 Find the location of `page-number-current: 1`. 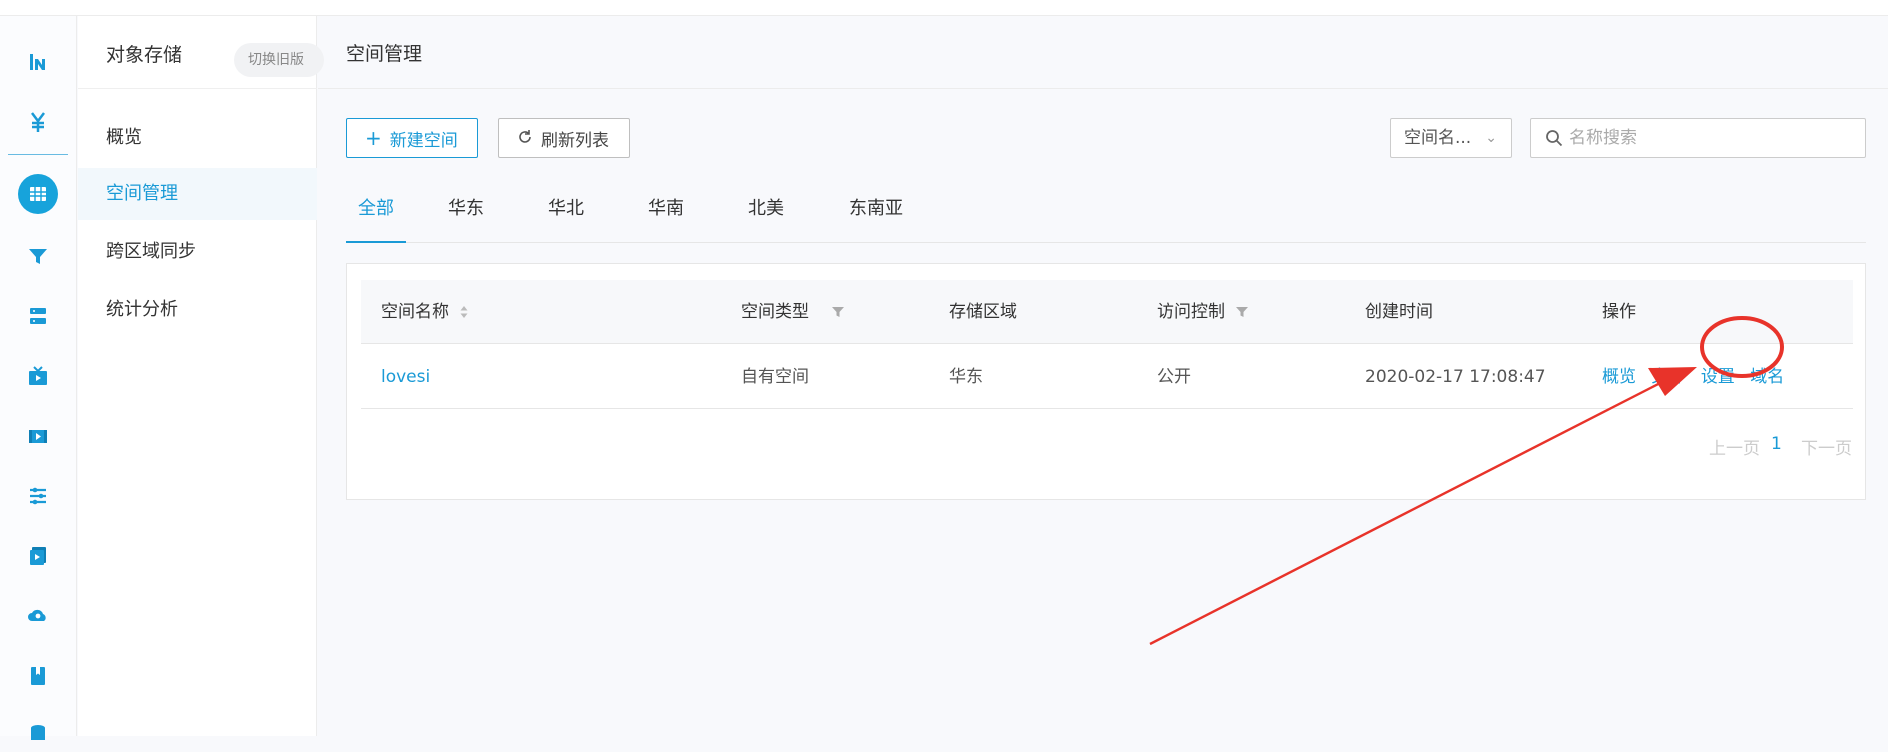

page-number-current: 1 is located at coordinates (1776, 444).